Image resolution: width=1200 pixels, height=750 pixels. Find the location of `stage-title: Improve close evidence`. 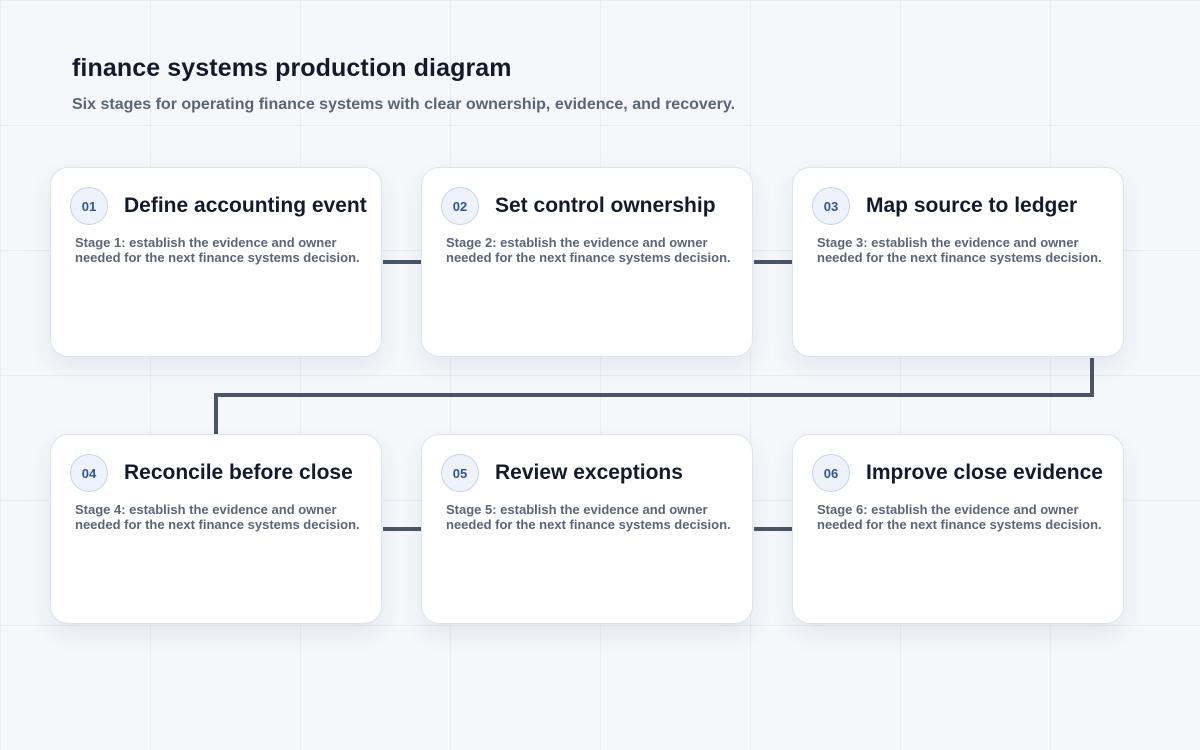

stage-title: Improve close evidence is located at coordinates (984, 472).